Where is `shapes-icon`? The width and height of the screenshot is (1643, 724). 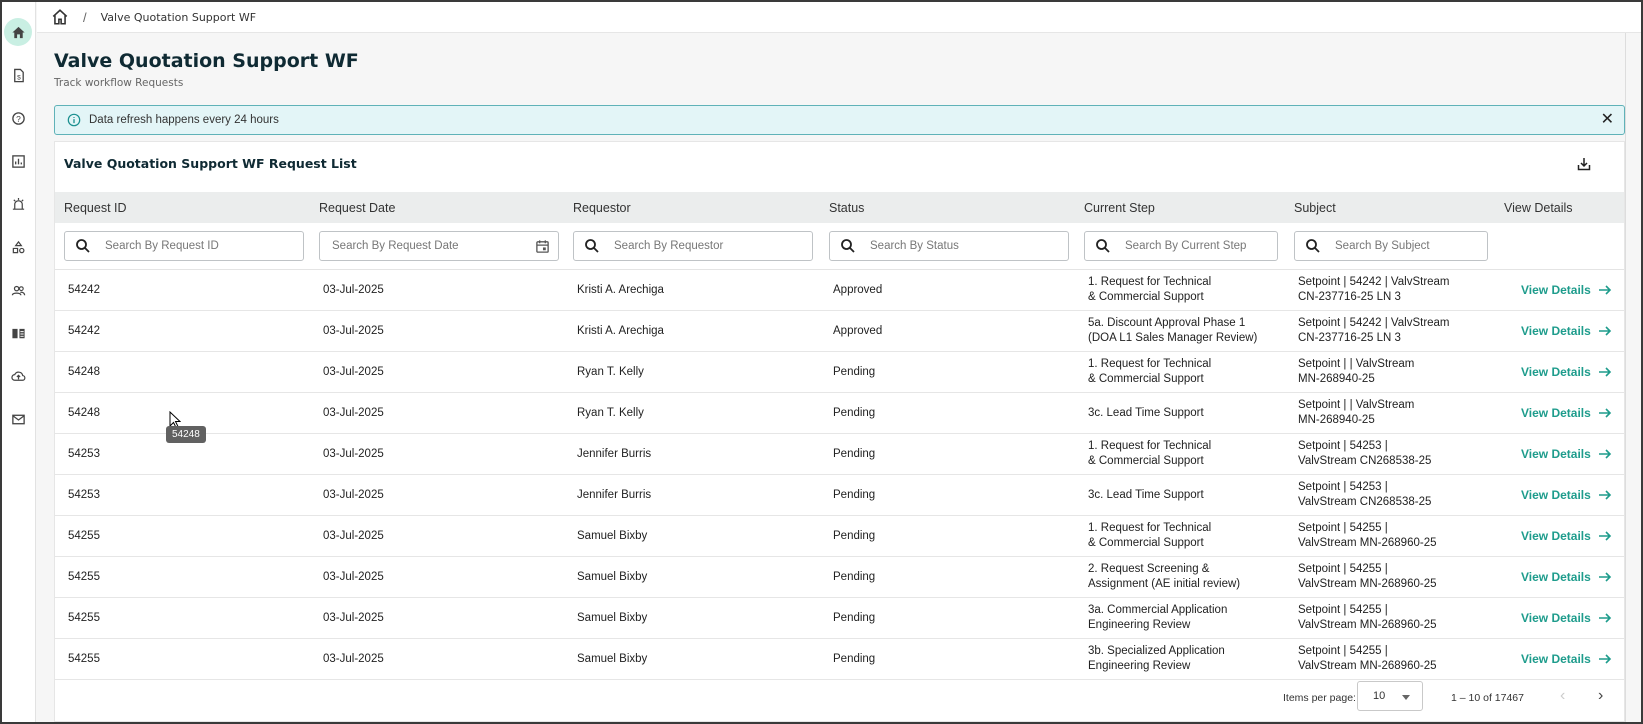 shapes-icon is located at coordinates (18, 247).